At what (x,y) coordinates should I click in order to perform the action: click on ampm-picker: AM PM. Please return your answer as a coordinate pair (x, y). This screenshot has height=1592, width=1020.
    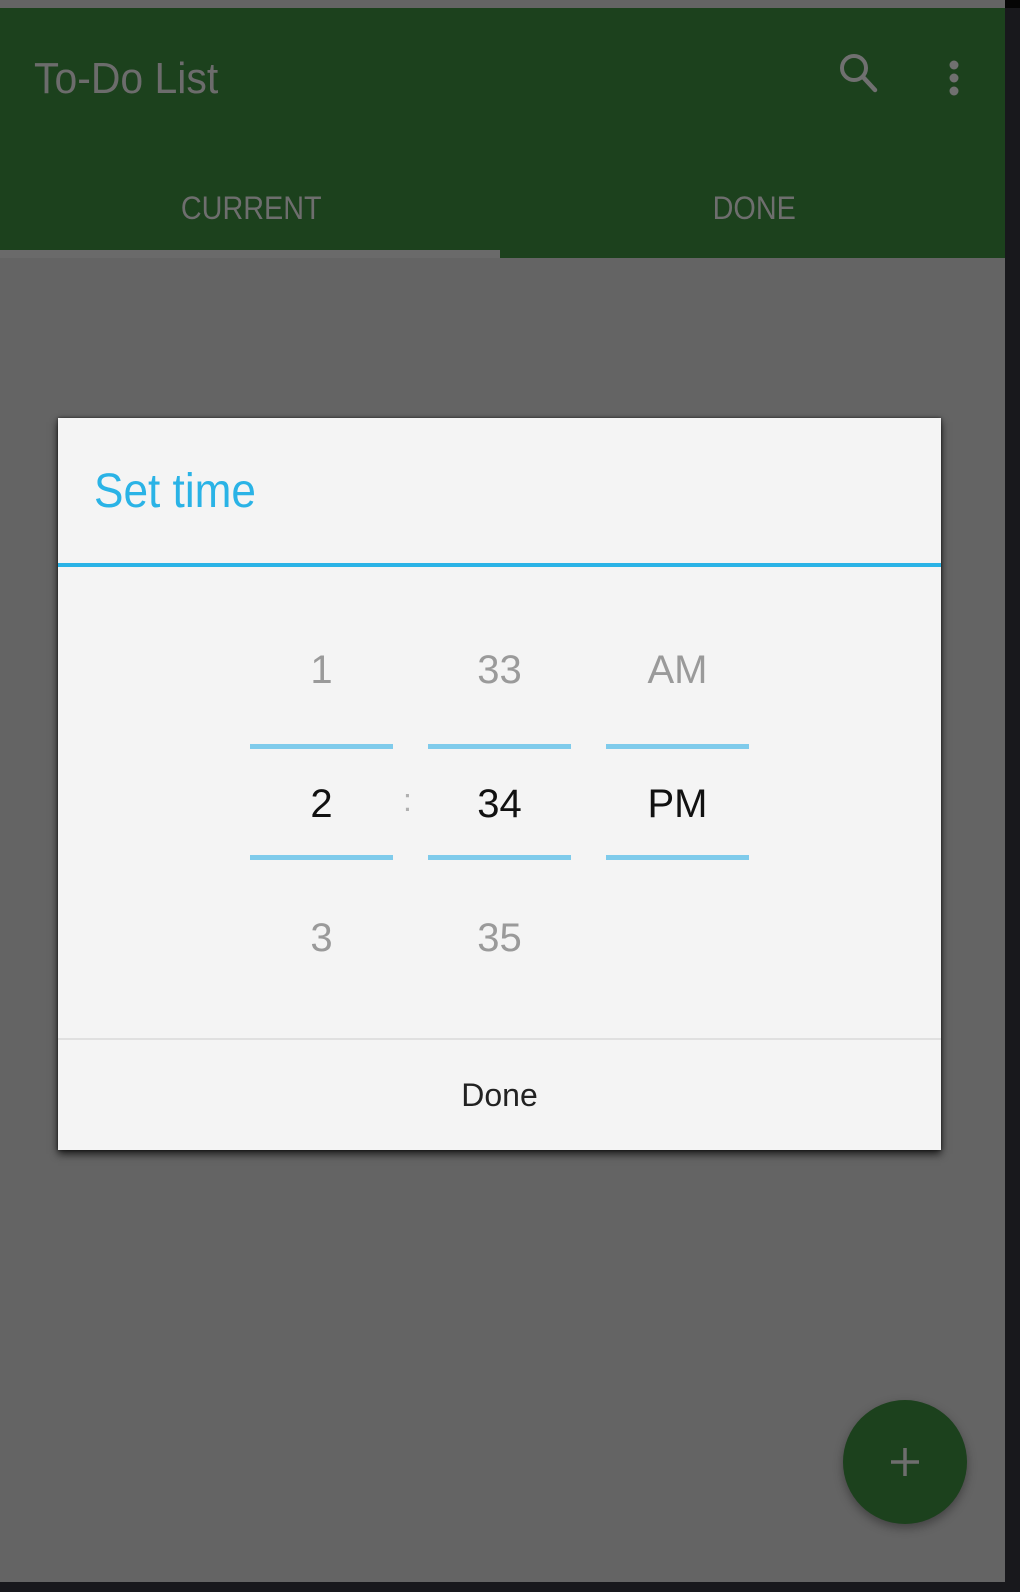
    Looking at the image, I should click on (677, 803).